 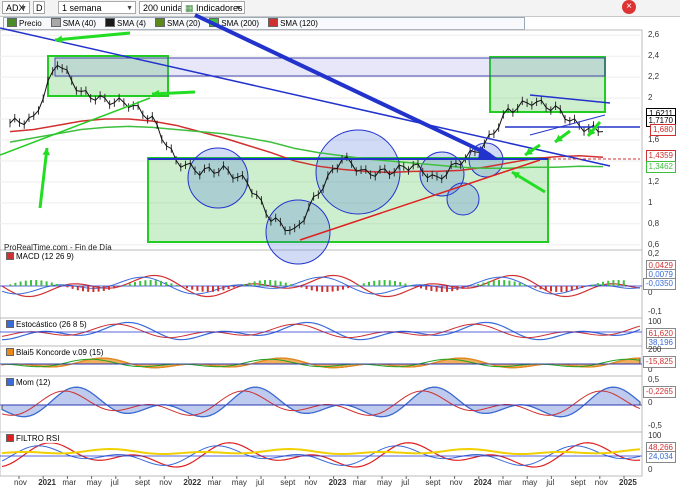 What do you see at coordinates (655, 425) in the screenshot?
I see `indicator-tick-label: -0,5` at bounding box center [655, 425].